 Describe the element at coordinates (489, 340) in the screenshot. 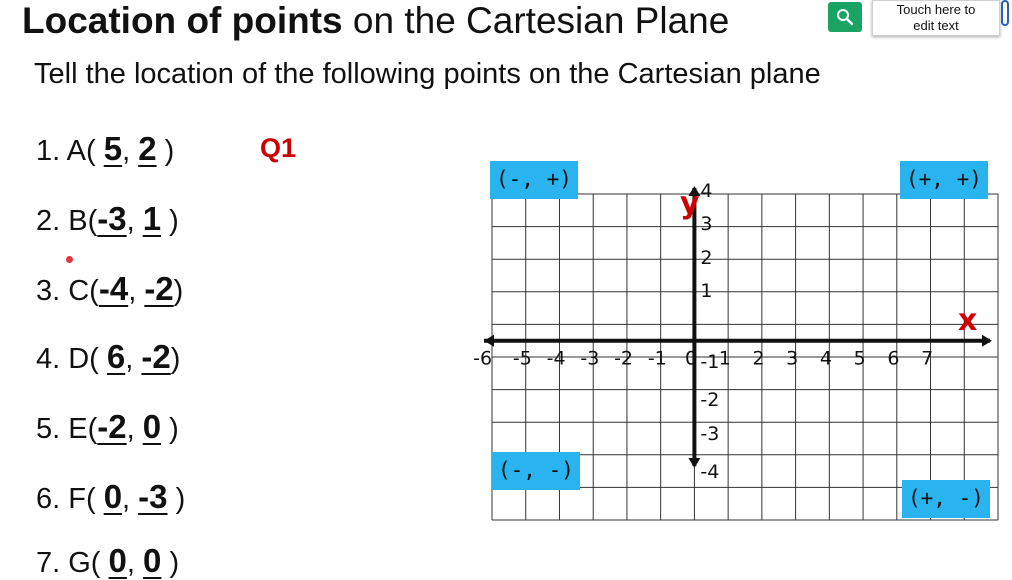

I see `x-axis-arrow-left` at that location.